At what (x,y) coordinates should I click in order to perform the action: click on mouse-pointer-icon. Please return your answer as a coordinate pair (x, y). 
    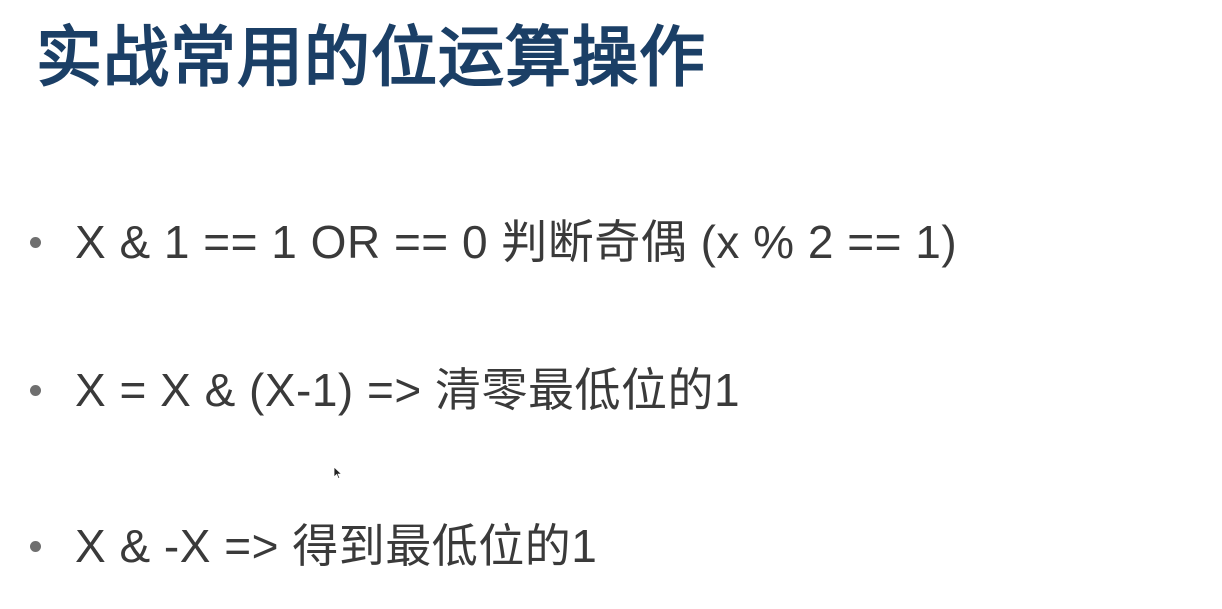
    Looking at the image, I should click on (338, 473).